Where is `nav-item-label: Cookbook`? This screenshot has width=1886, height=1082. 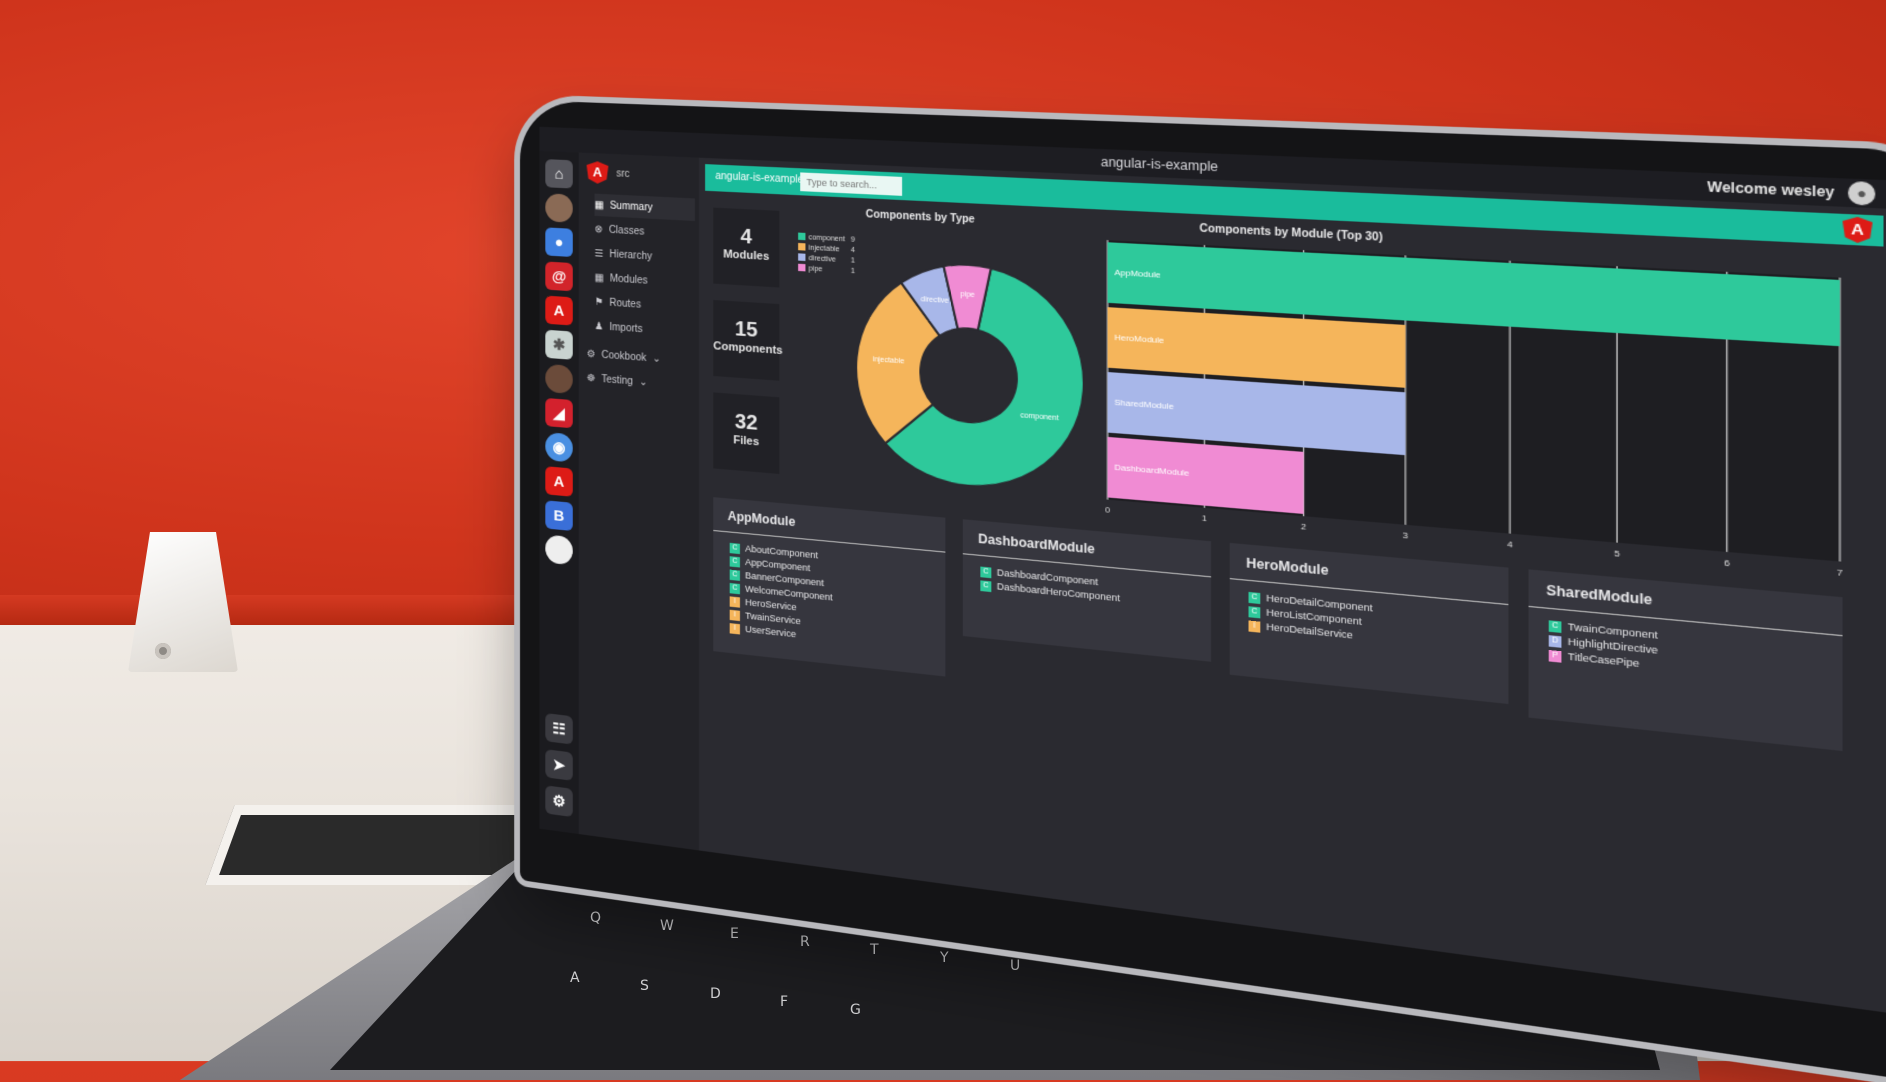 nav-item-label: Cookbook is located at coordinates (623, 356).